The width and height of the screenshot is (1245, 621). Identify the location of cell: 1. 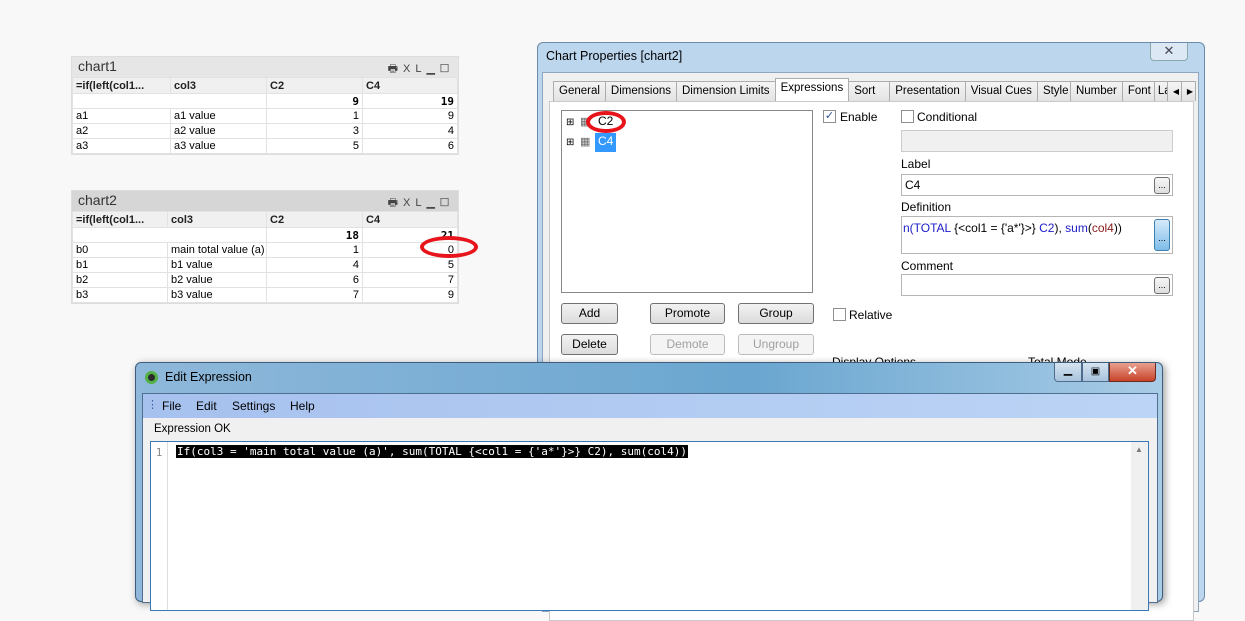
(314, 116).